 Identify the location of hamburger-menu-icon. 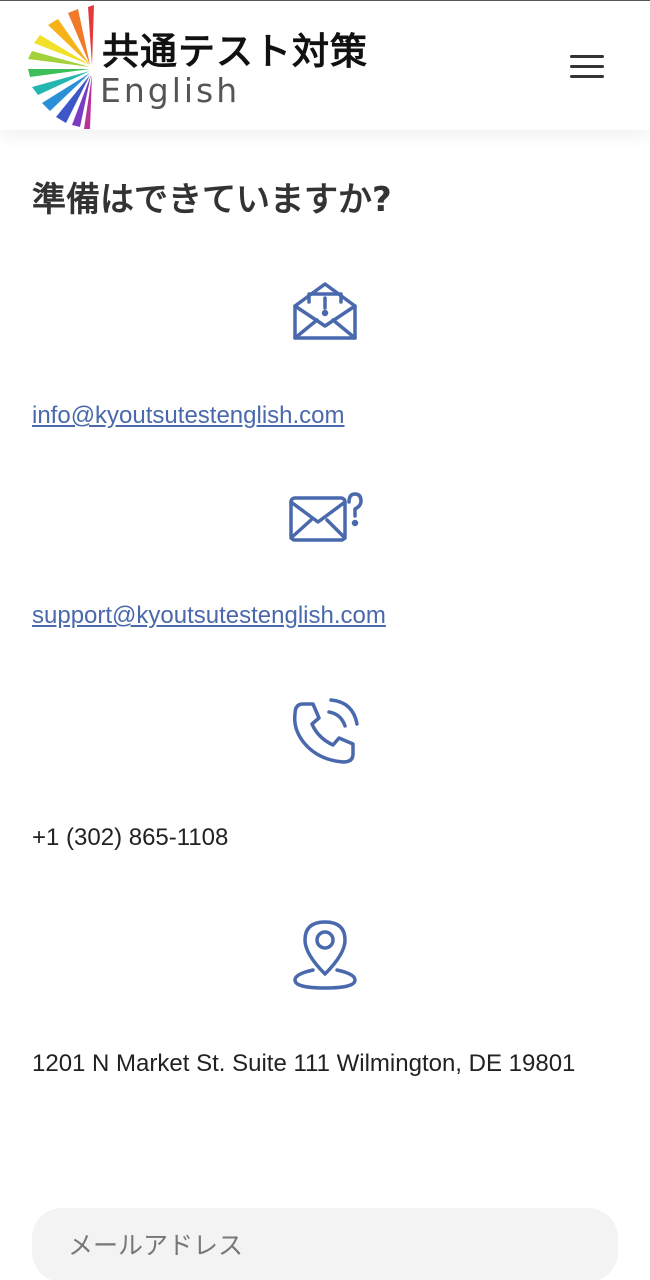
(586, 67).